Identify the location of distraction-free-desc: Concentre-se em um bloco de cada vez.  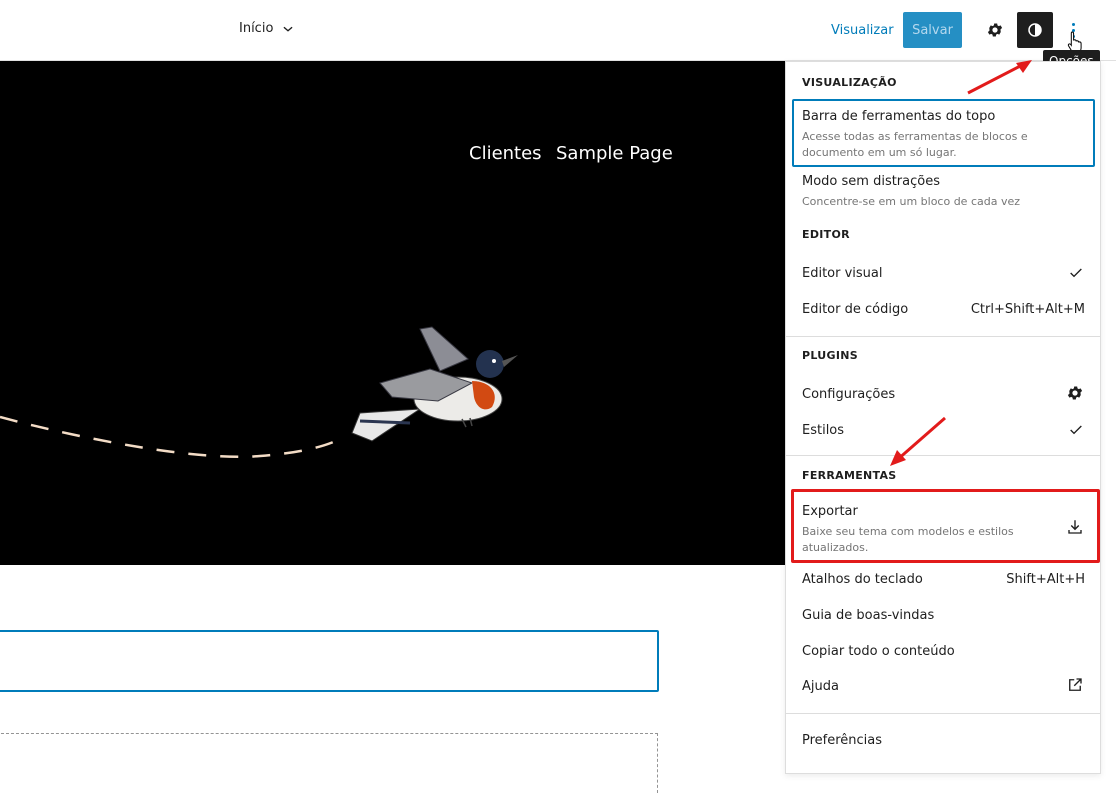
(911, 201).